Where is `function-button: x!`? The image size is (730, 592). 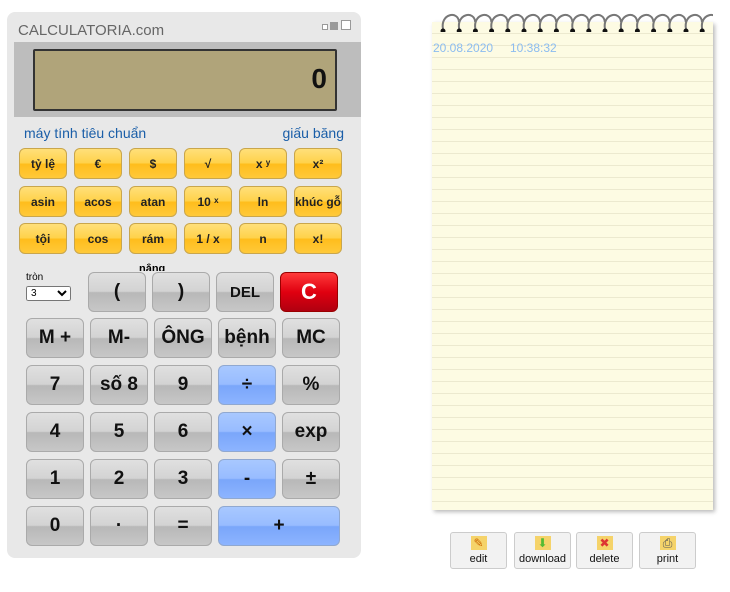
function-button: x! is located at coordinates (318, 238).